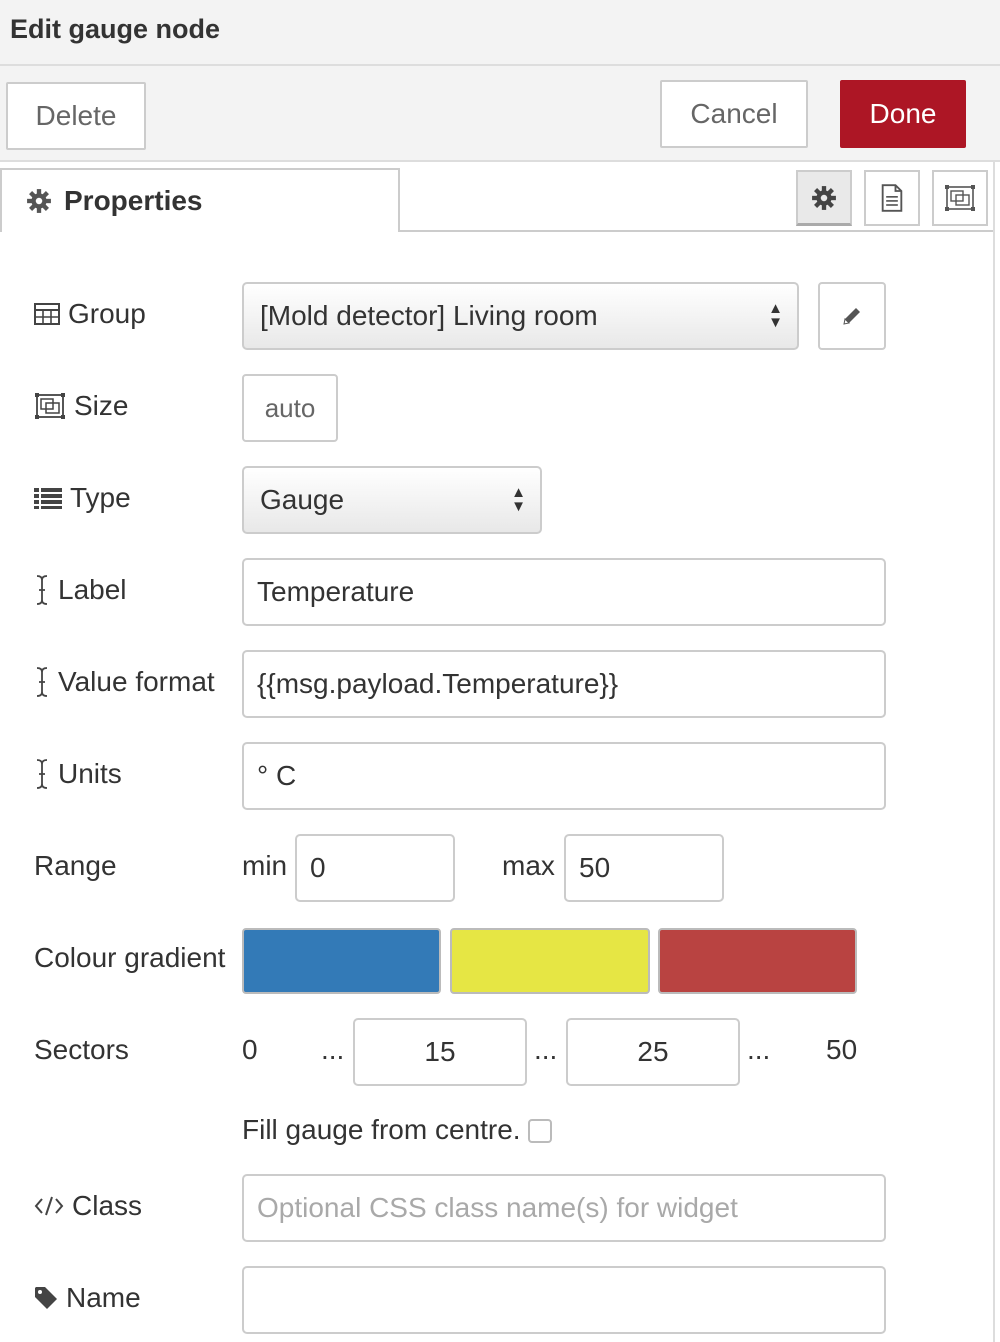  What do you see at coordinates (250, 1049) in the screenshot?
I see `sectors-start: 0` at bounding box center [250, 1049].